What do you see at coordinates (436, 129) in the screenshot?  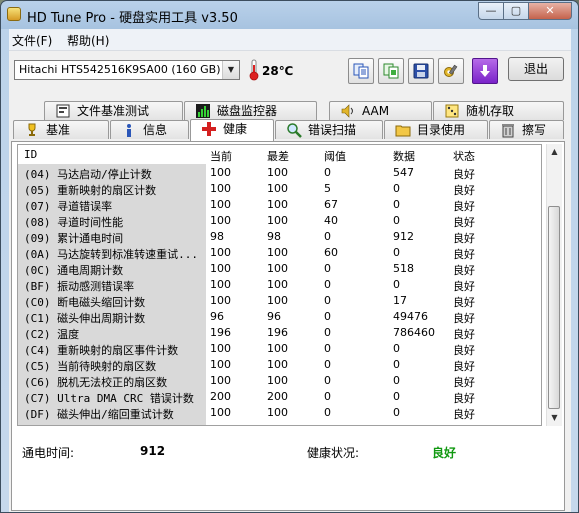 I see `tab-folder-usage: 目录使用` at bounding box center [436, 129].